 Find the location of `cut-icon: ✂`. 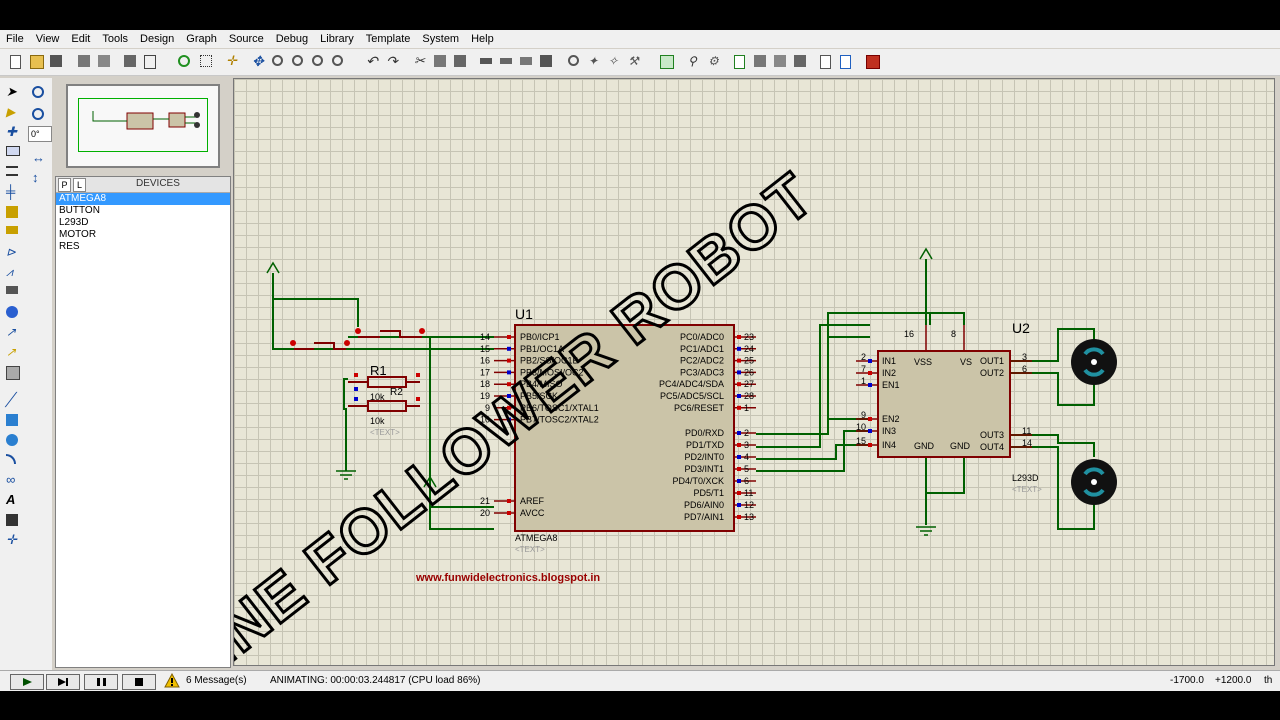

cut-icon: ✂ is located at coordinates (420, 61).